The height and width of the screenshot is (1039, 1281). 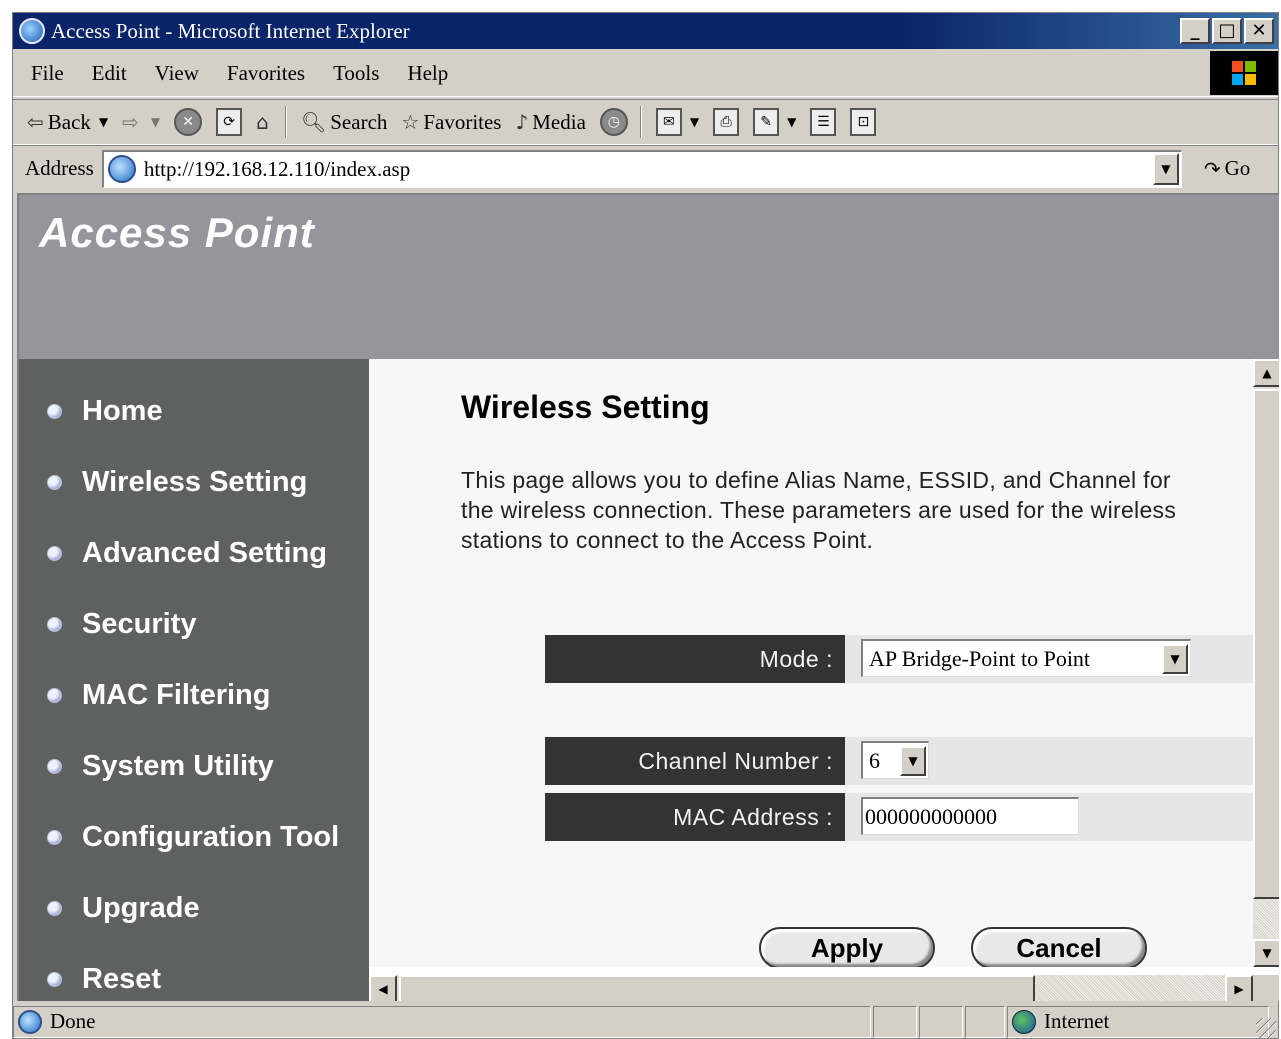 What do you see at coordinates (559, 121) in the screenshot?
I see `media-label: Media` at bounding box center [559, 121].